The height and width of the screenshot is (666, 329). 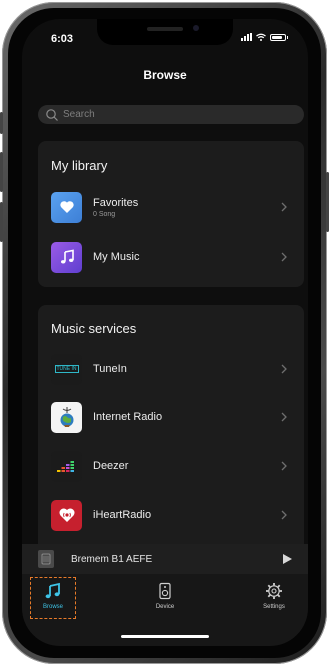 I want to click on status-icons, so click(x=264, y=37).